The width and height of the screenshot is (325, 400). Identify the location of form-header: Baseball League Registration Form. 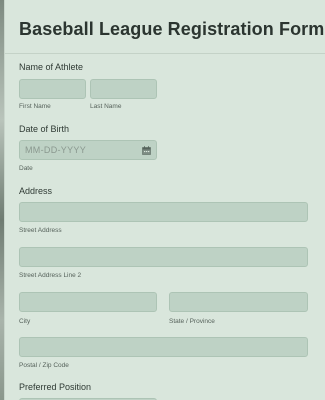
(165, 27).